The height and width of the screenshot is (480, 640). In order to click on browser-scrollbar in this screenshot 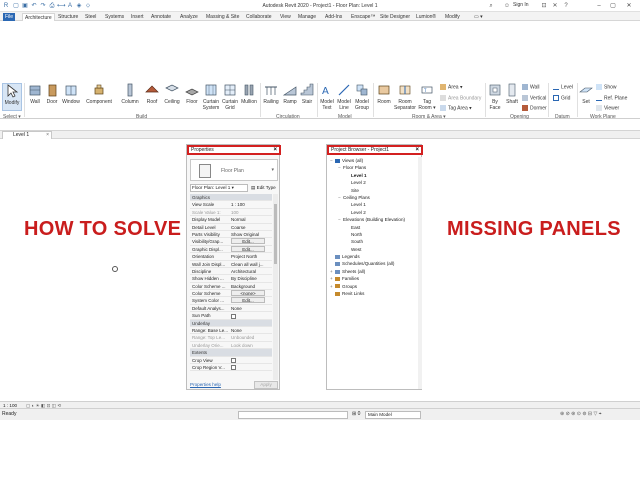, I will do `click(420, 273)`.